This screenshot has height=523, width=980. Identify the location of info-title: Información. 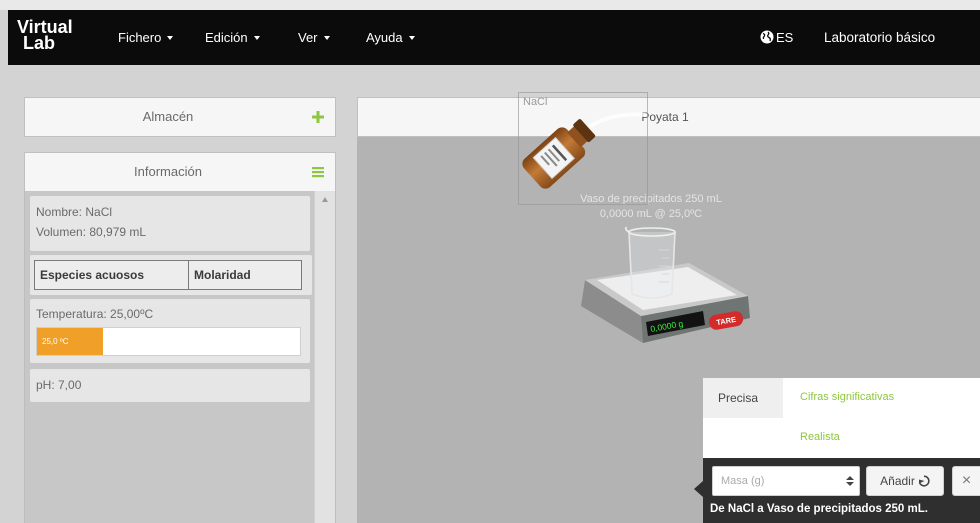
(168, 171).